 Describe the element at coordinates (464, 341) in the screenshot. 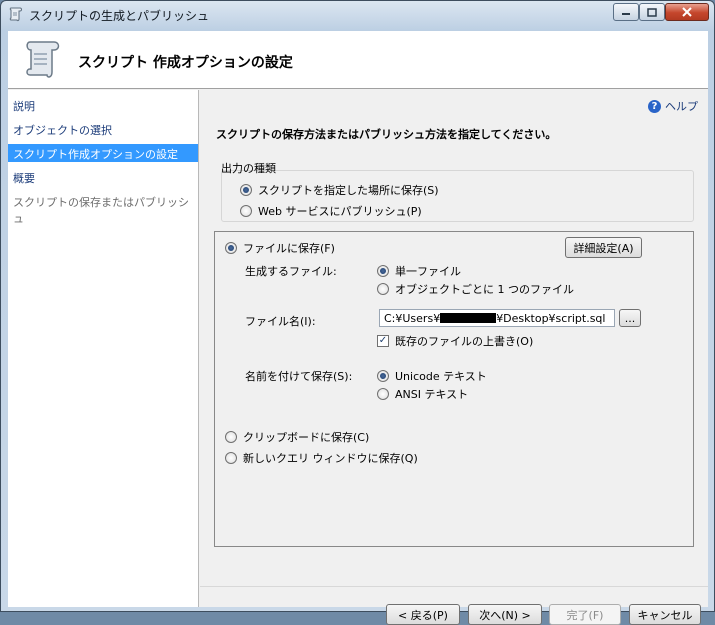

I see `overwrite-label: 既存のファイルの上書き(O)` at that location.